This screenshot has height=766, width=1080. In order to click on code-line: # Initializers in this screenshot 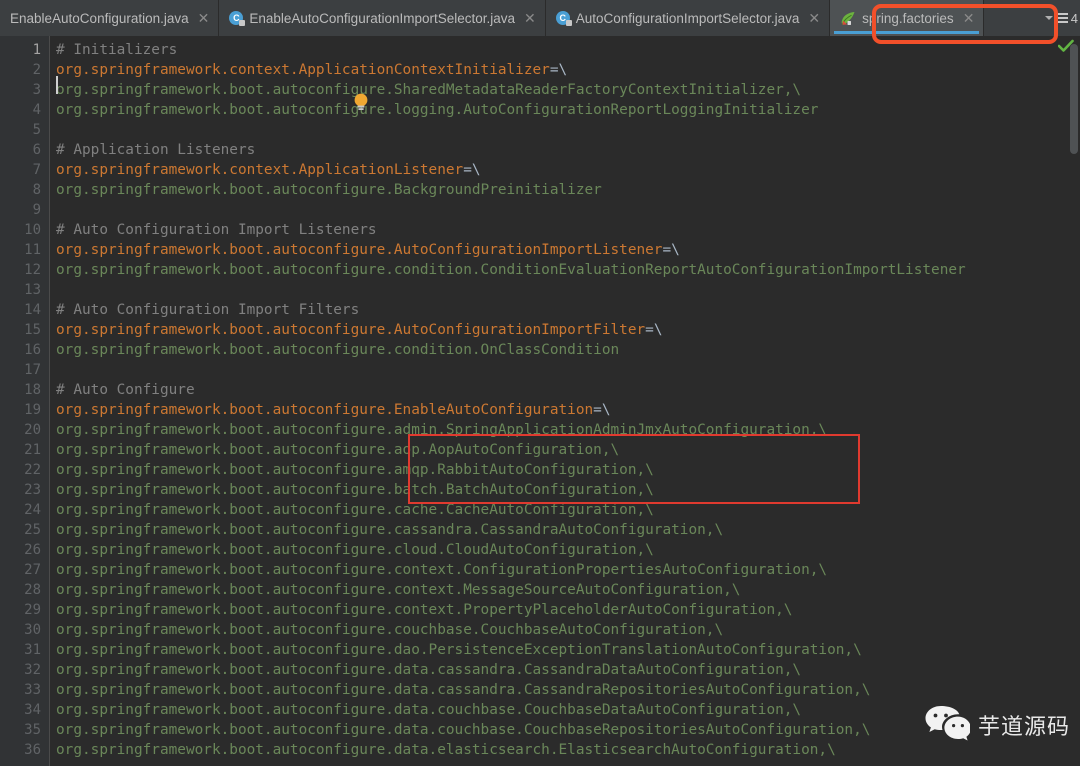, I will do `click(116, 50)`.